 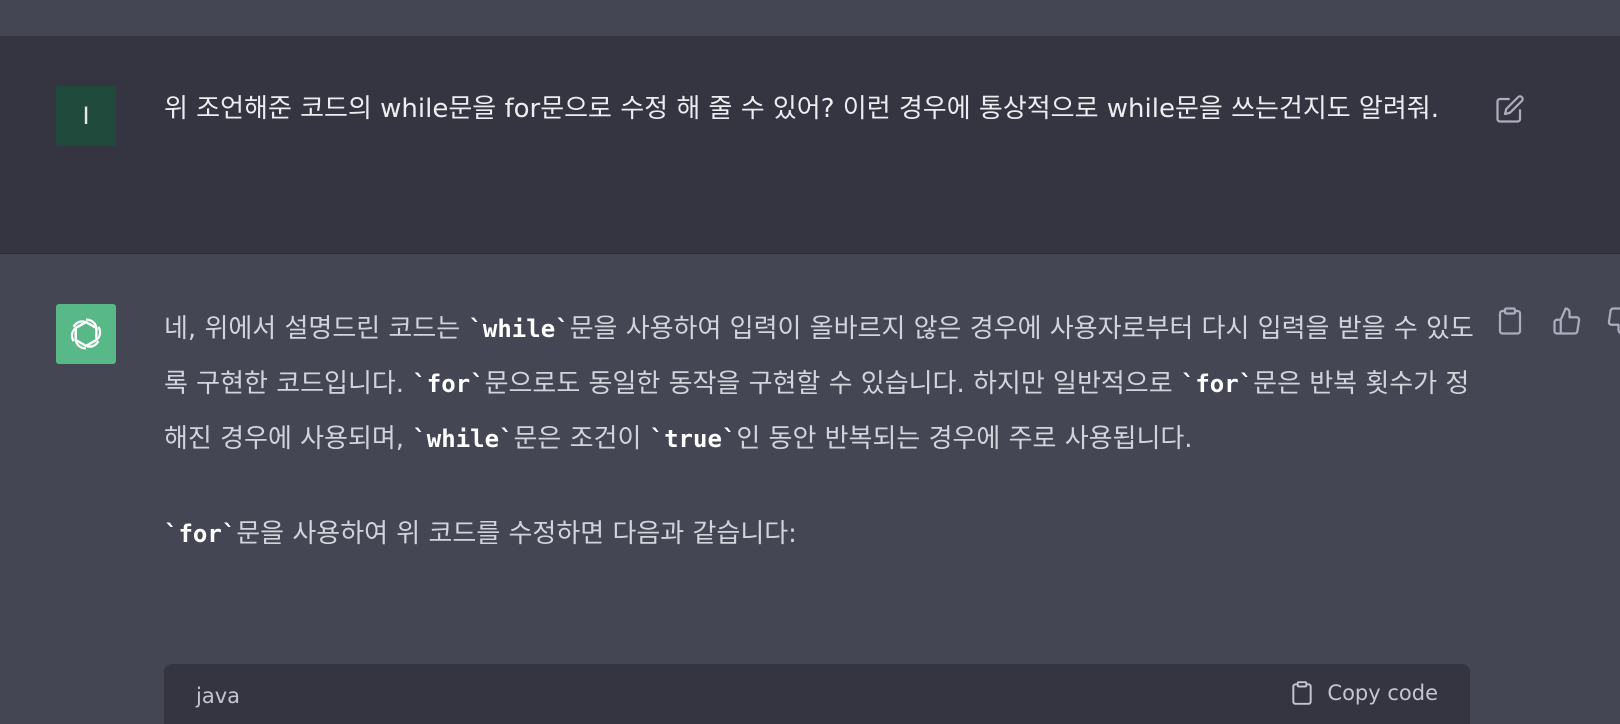 I want to click on top-strip, so click(x=810, y=18).